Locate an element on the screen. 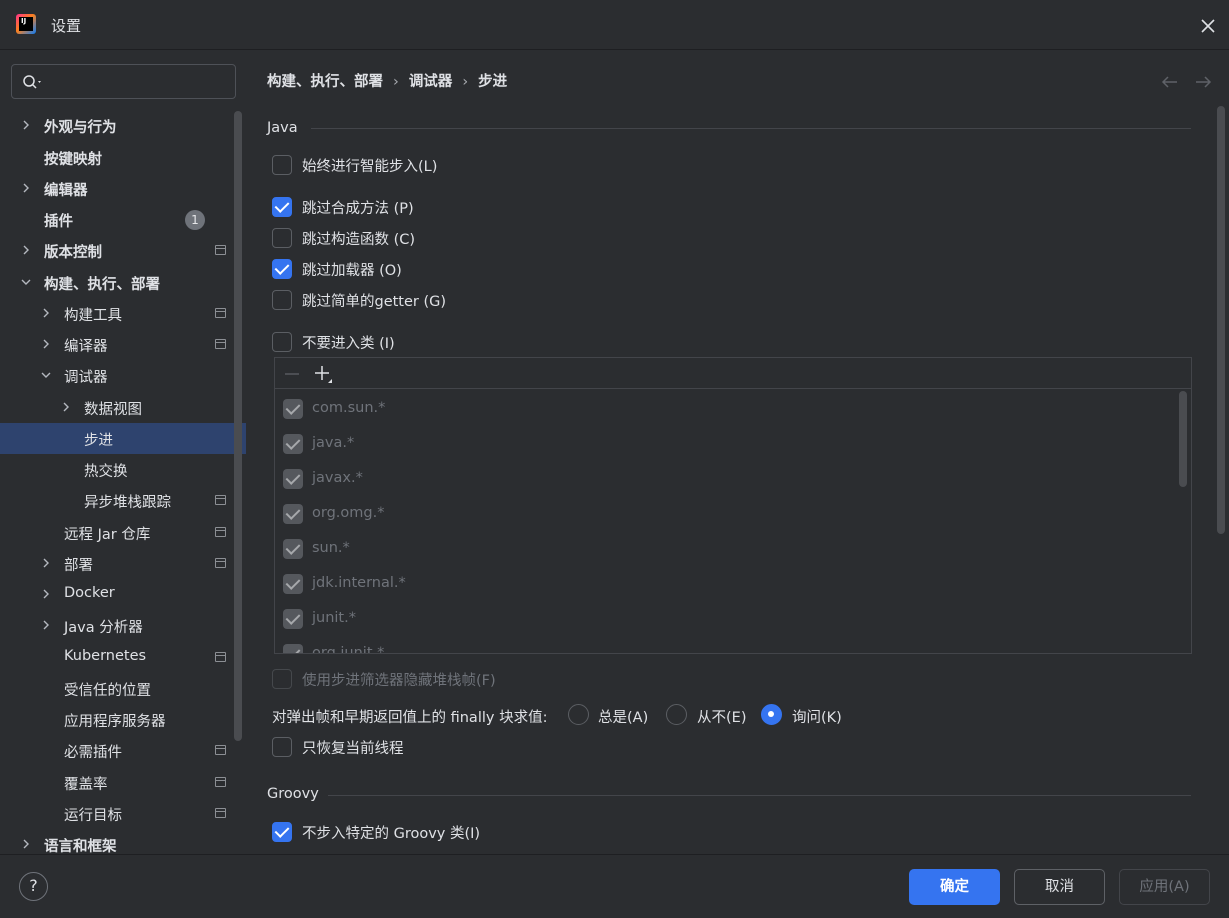 The image size is (1229, 918). cancel-button: 取消 is located at coordinates (1059, 887).